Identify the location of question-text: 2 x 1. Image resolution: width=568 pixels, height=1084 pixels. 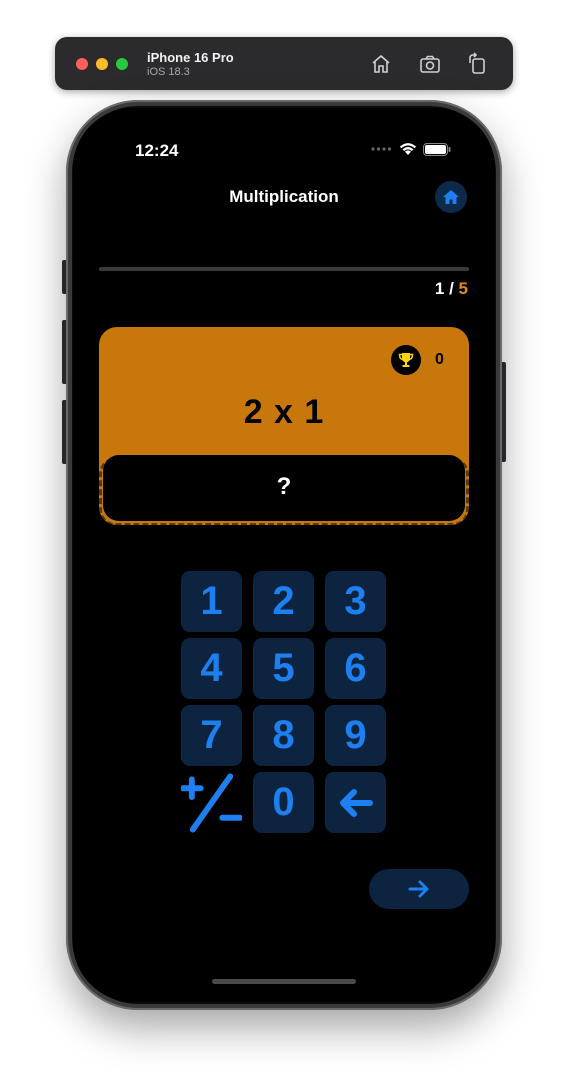
(284, 412).